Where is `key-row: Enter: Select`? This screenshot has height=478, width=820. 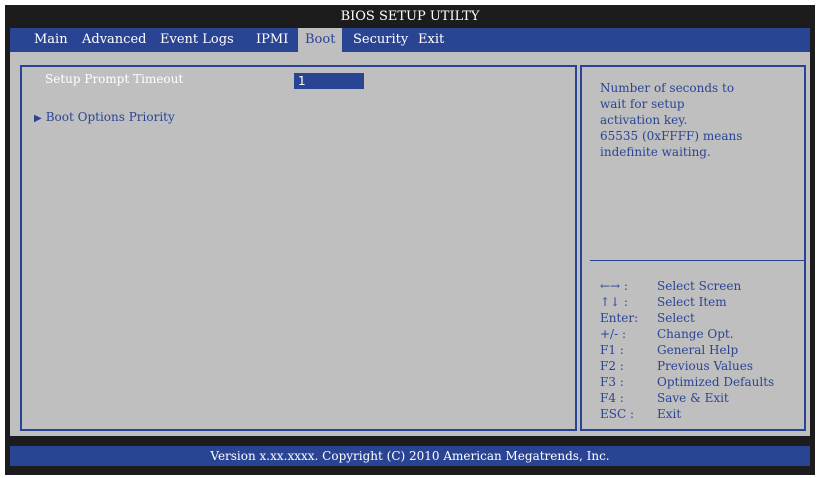
key-row: Enter: Select is located at coordinates (705, 318).